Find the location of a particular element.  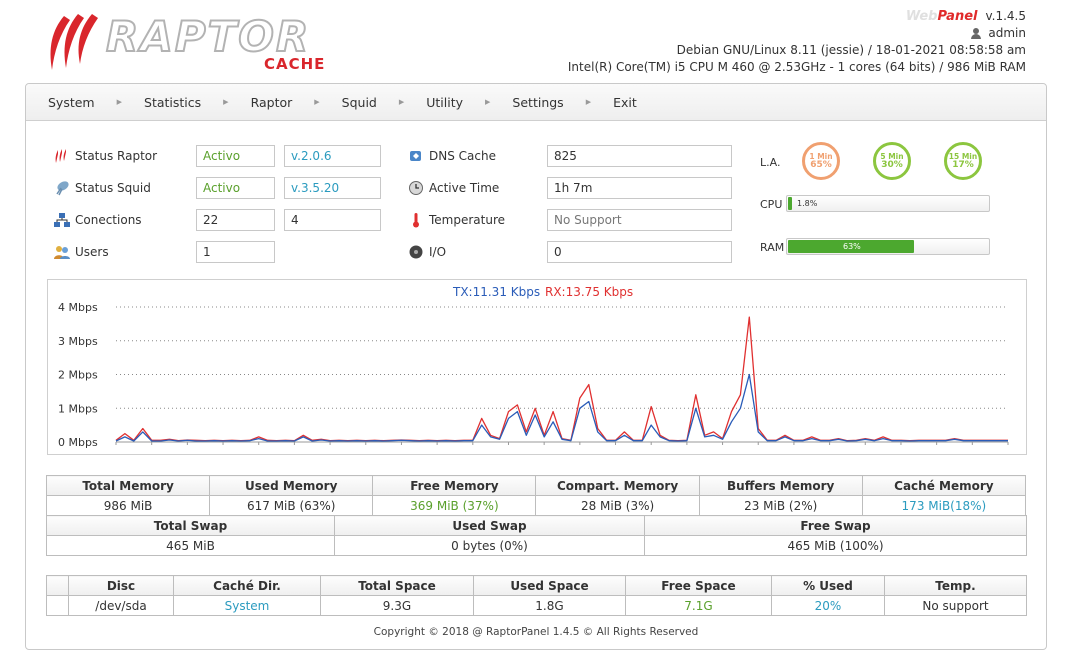

memory-header: Buffers Memory is located at coordinates (780, 485).